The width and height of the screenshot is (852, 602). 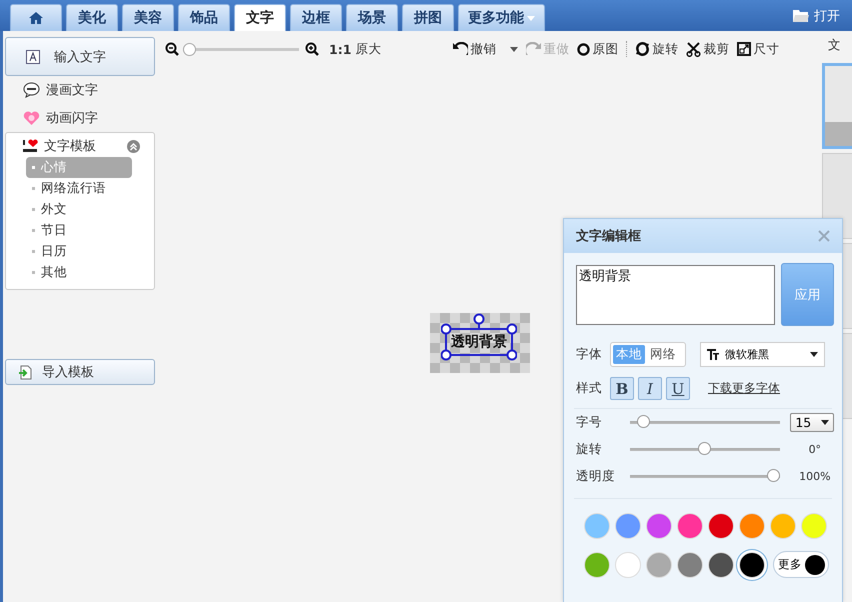 What do you see at coordinates (676, 295) in the screenshot?
I see `text-input-field: 透明背景` at bounding box center [676, 295].